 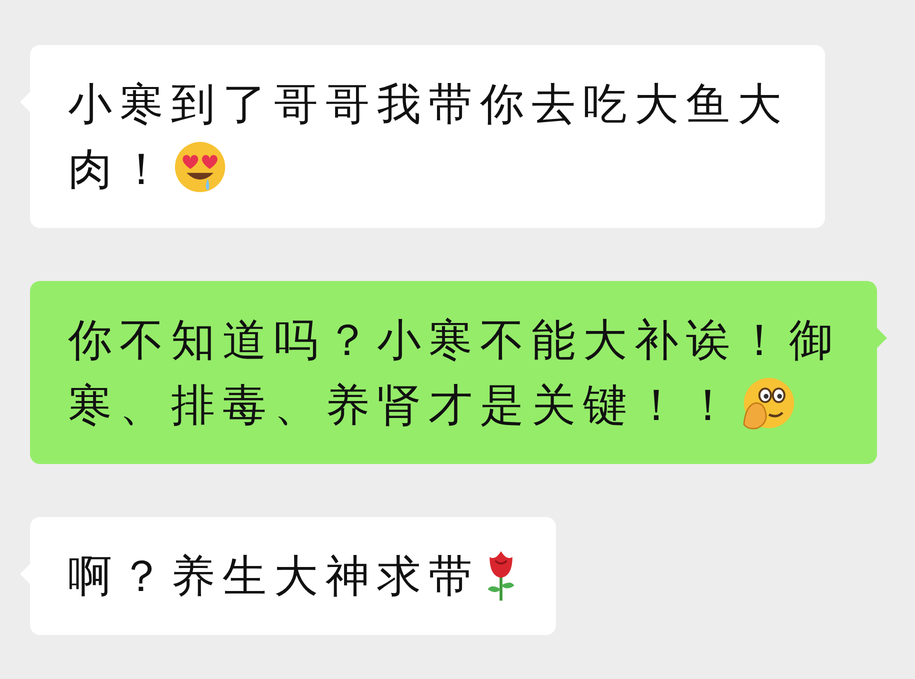 What do you see at coordinates (274, 576) in the screenshot?
I see `message-text: 啊？养生大神求带` at bounding box center [274, 576].